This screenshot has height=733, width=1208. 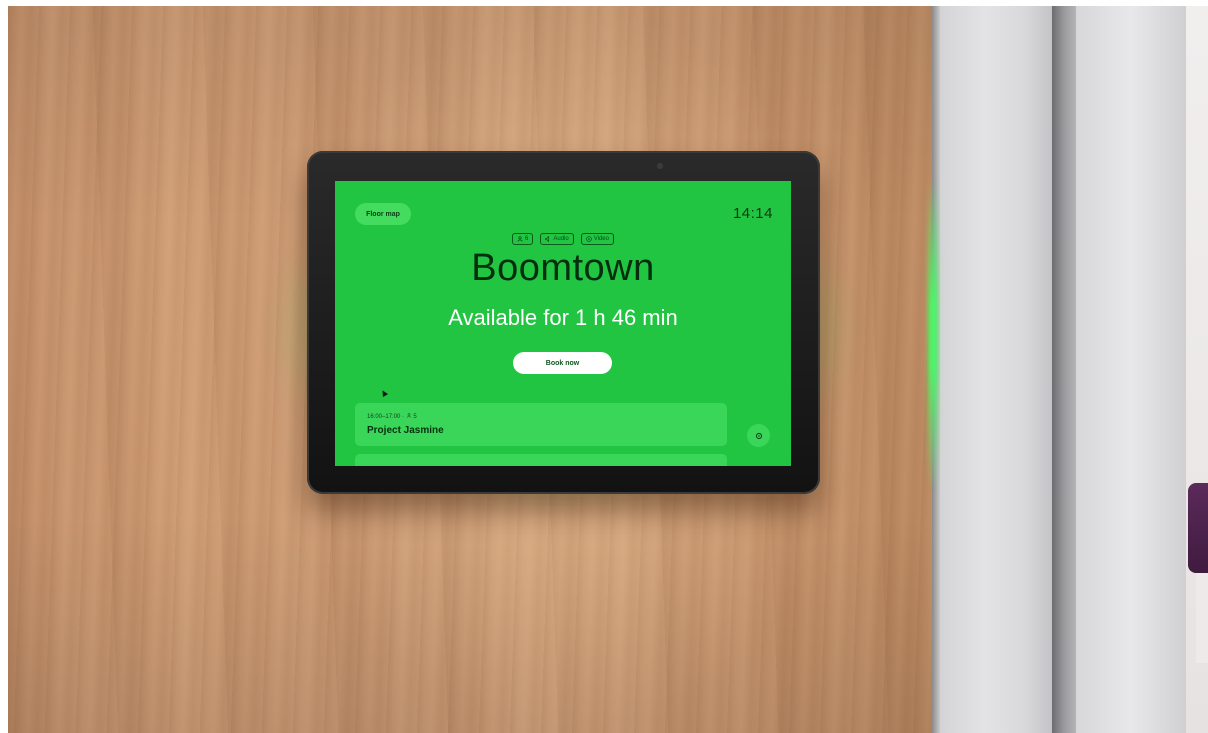 I want to click on audio-label: Audio, so click(x=561, y=239).